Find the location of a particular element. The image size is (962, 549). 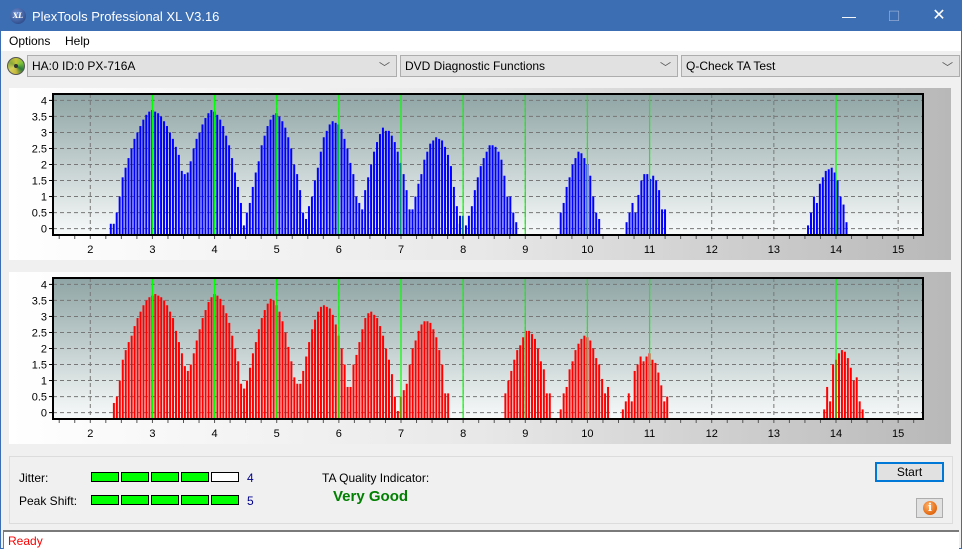

peak-shift-value: 5 is located at coordinates (250, 501).